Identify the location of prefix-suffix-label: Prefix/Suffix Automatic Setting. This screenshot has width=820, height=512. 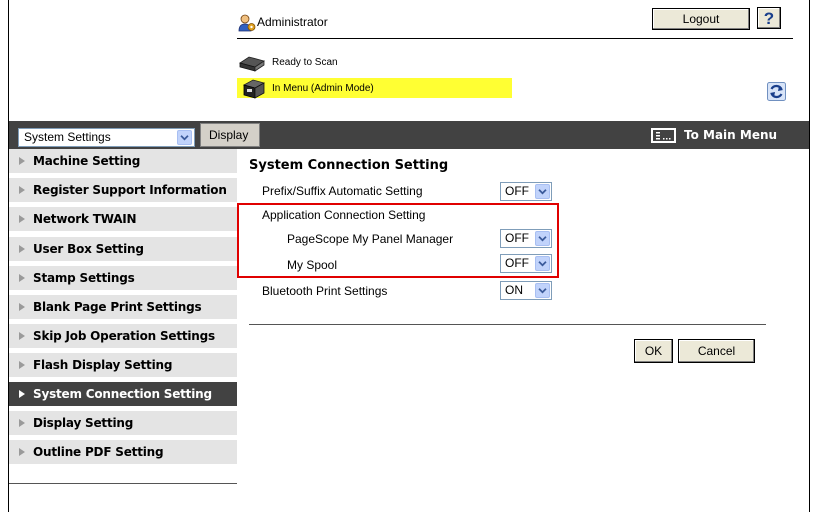
(342, 191).